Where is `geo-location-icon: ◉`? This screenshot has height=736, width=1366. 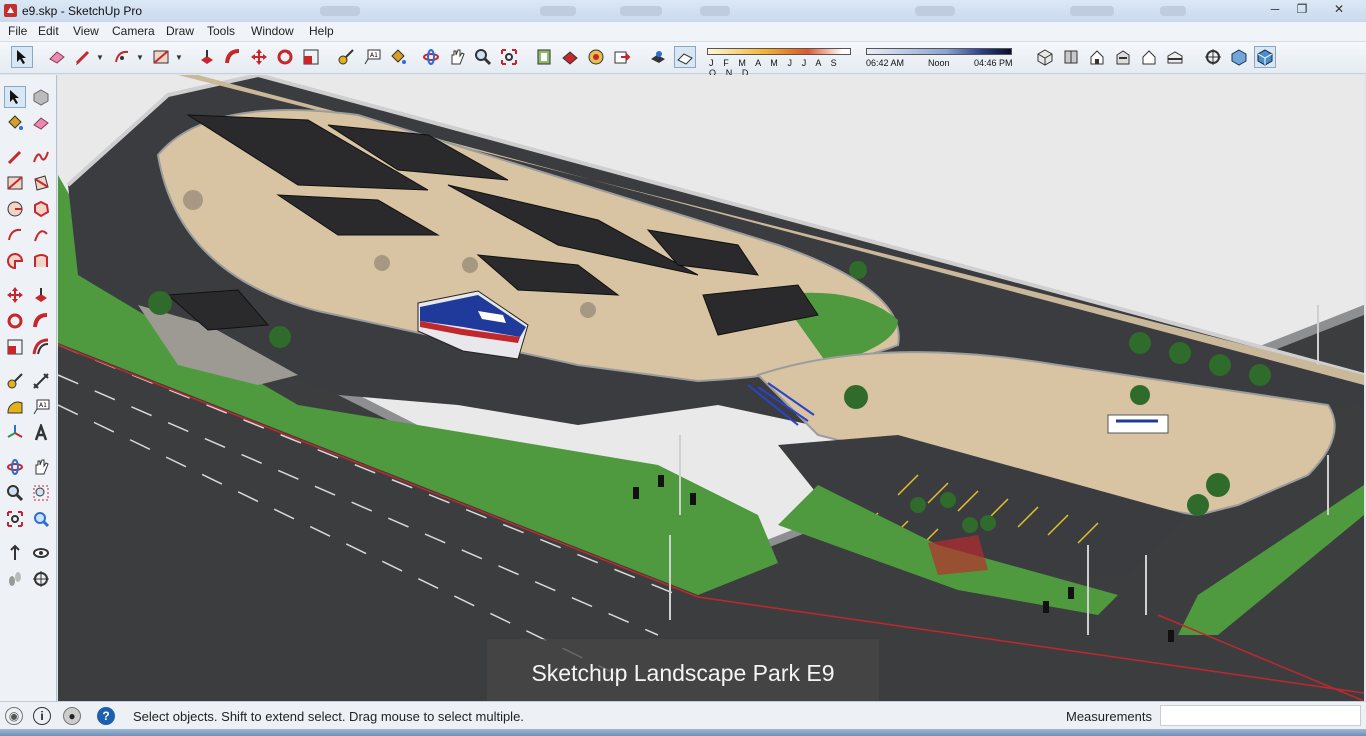
geo-location-icon: ◉ is located at coordinates (14, 716).